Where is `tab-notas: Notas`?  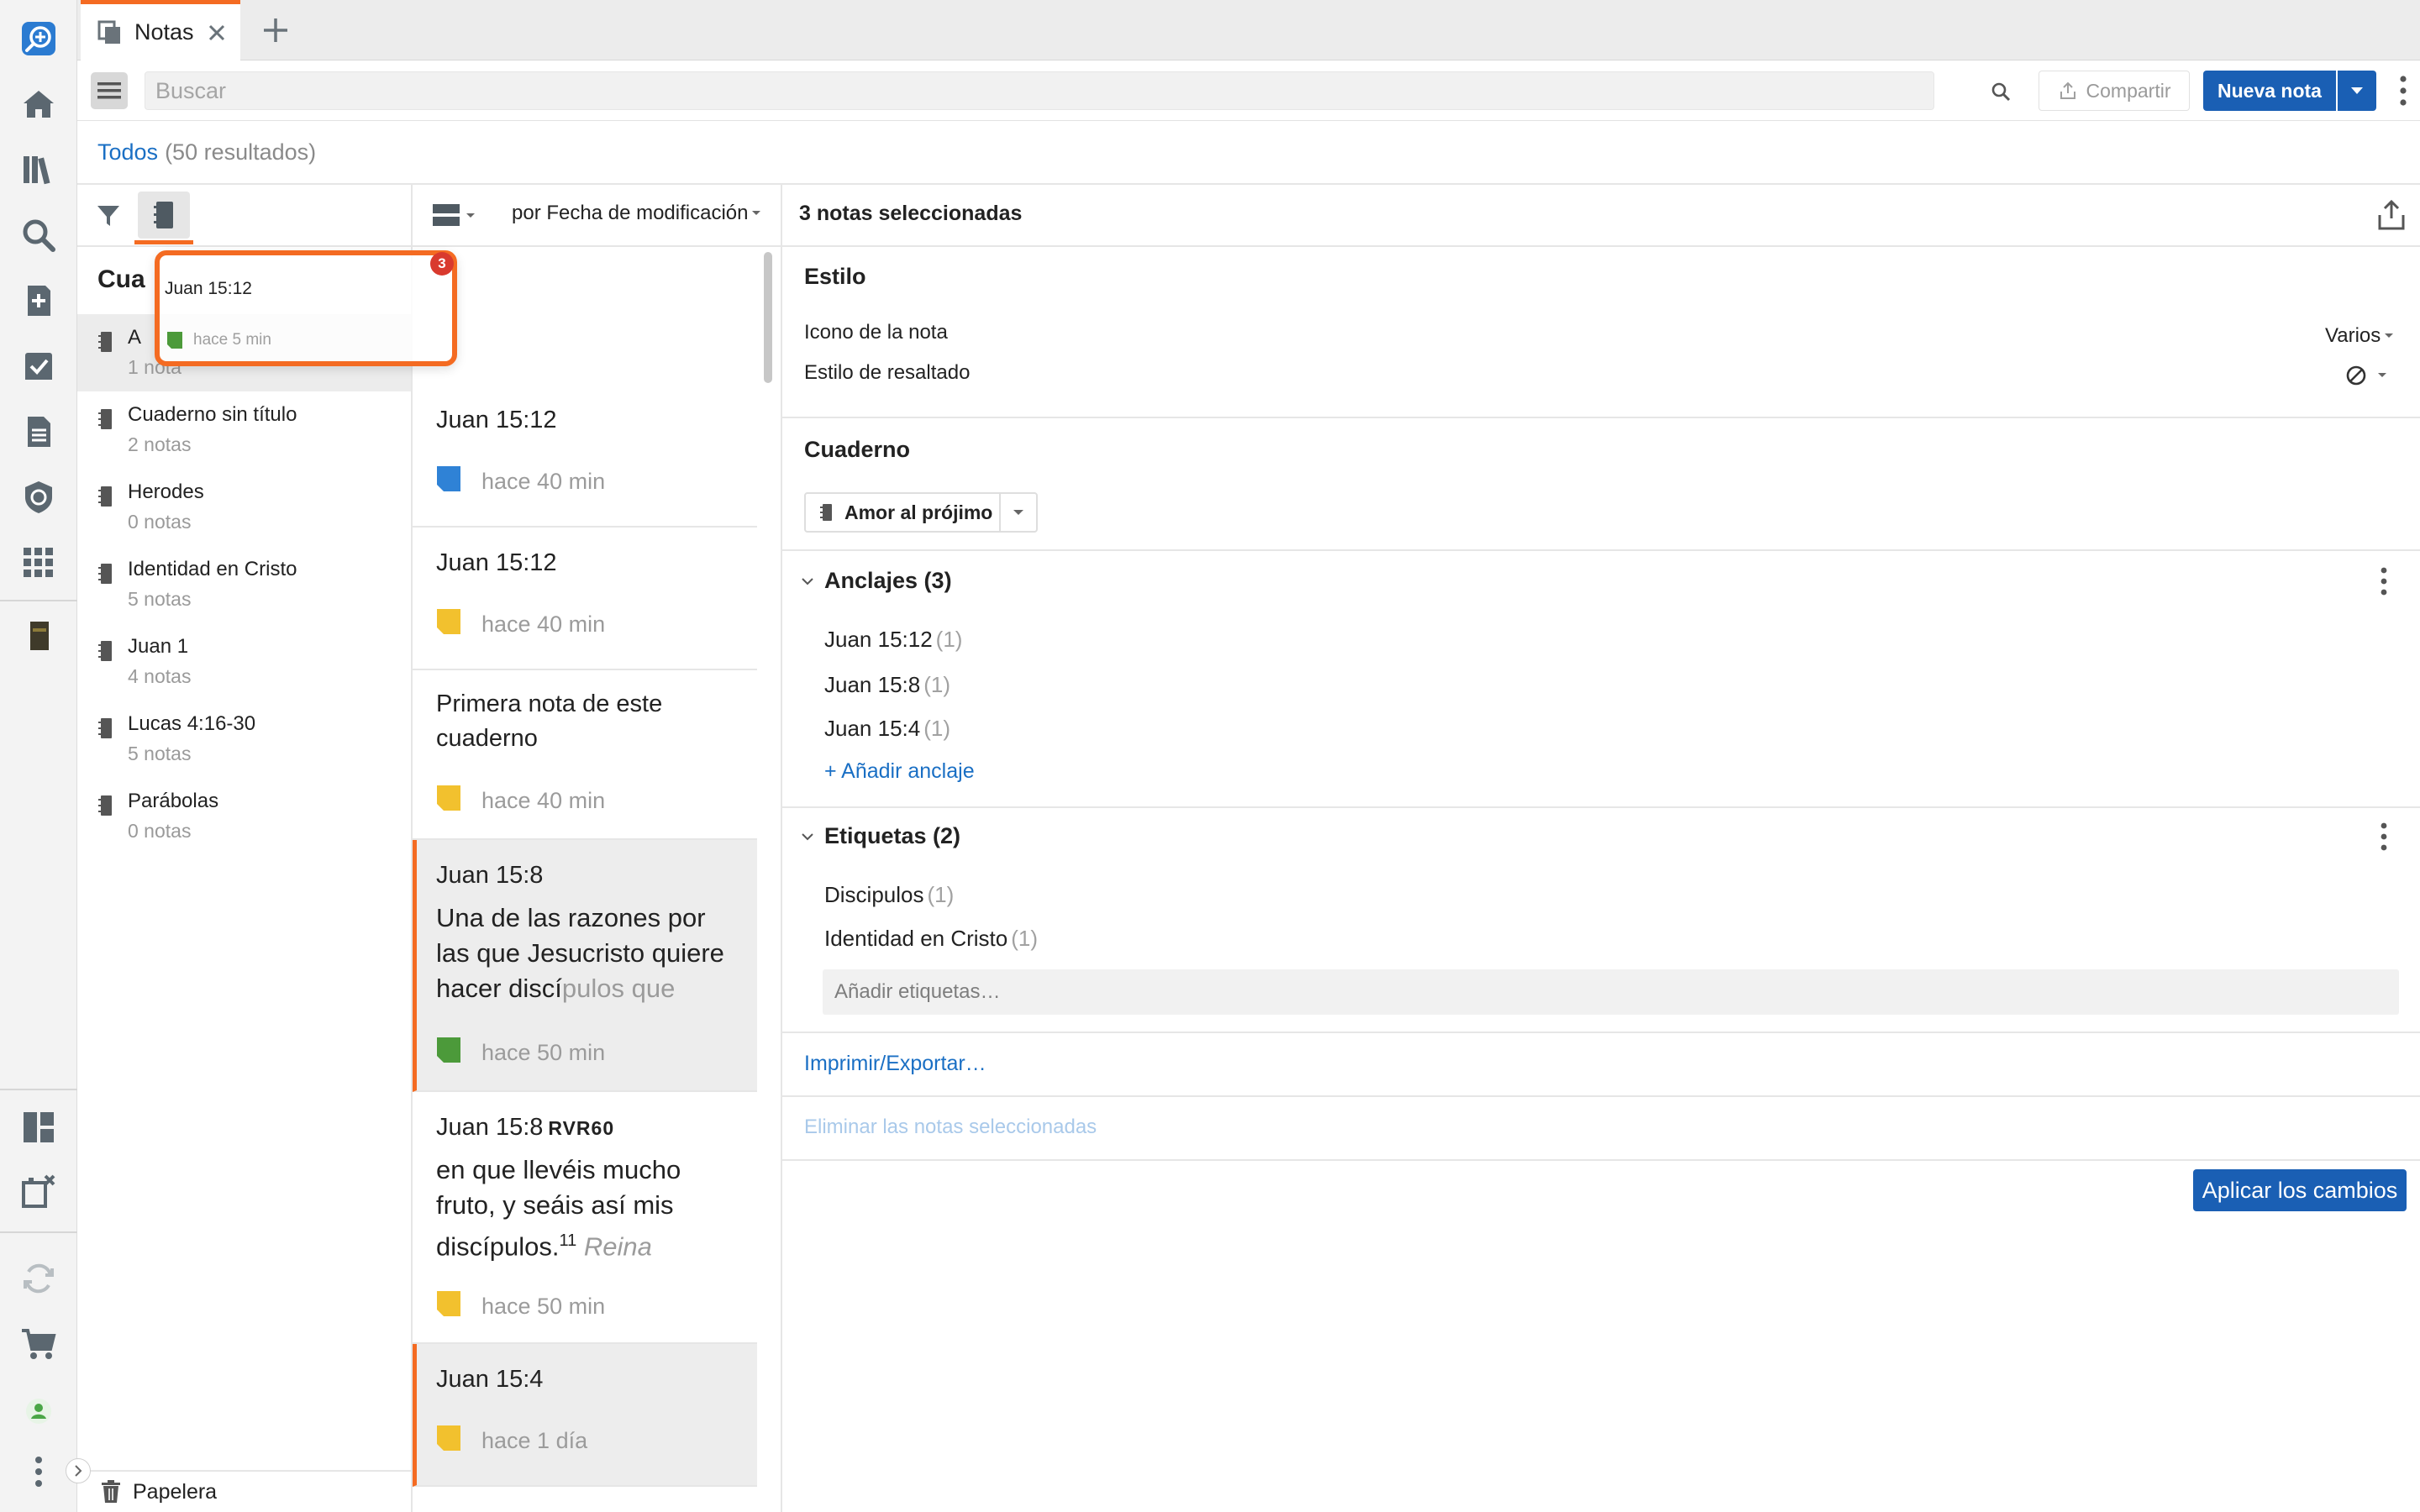 tab-notas: Notas is located at coordinates (161, 30).